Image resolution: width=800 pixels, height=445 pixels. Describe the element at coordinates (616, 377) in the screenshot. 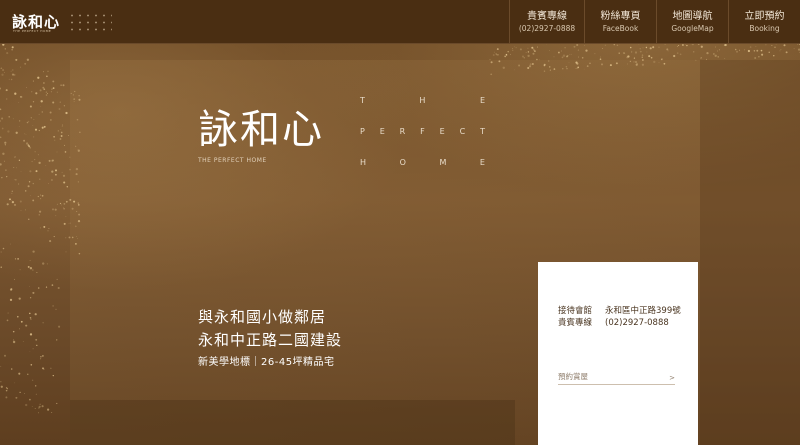

I see `booking-select: 預約賞屋 >` at that location.